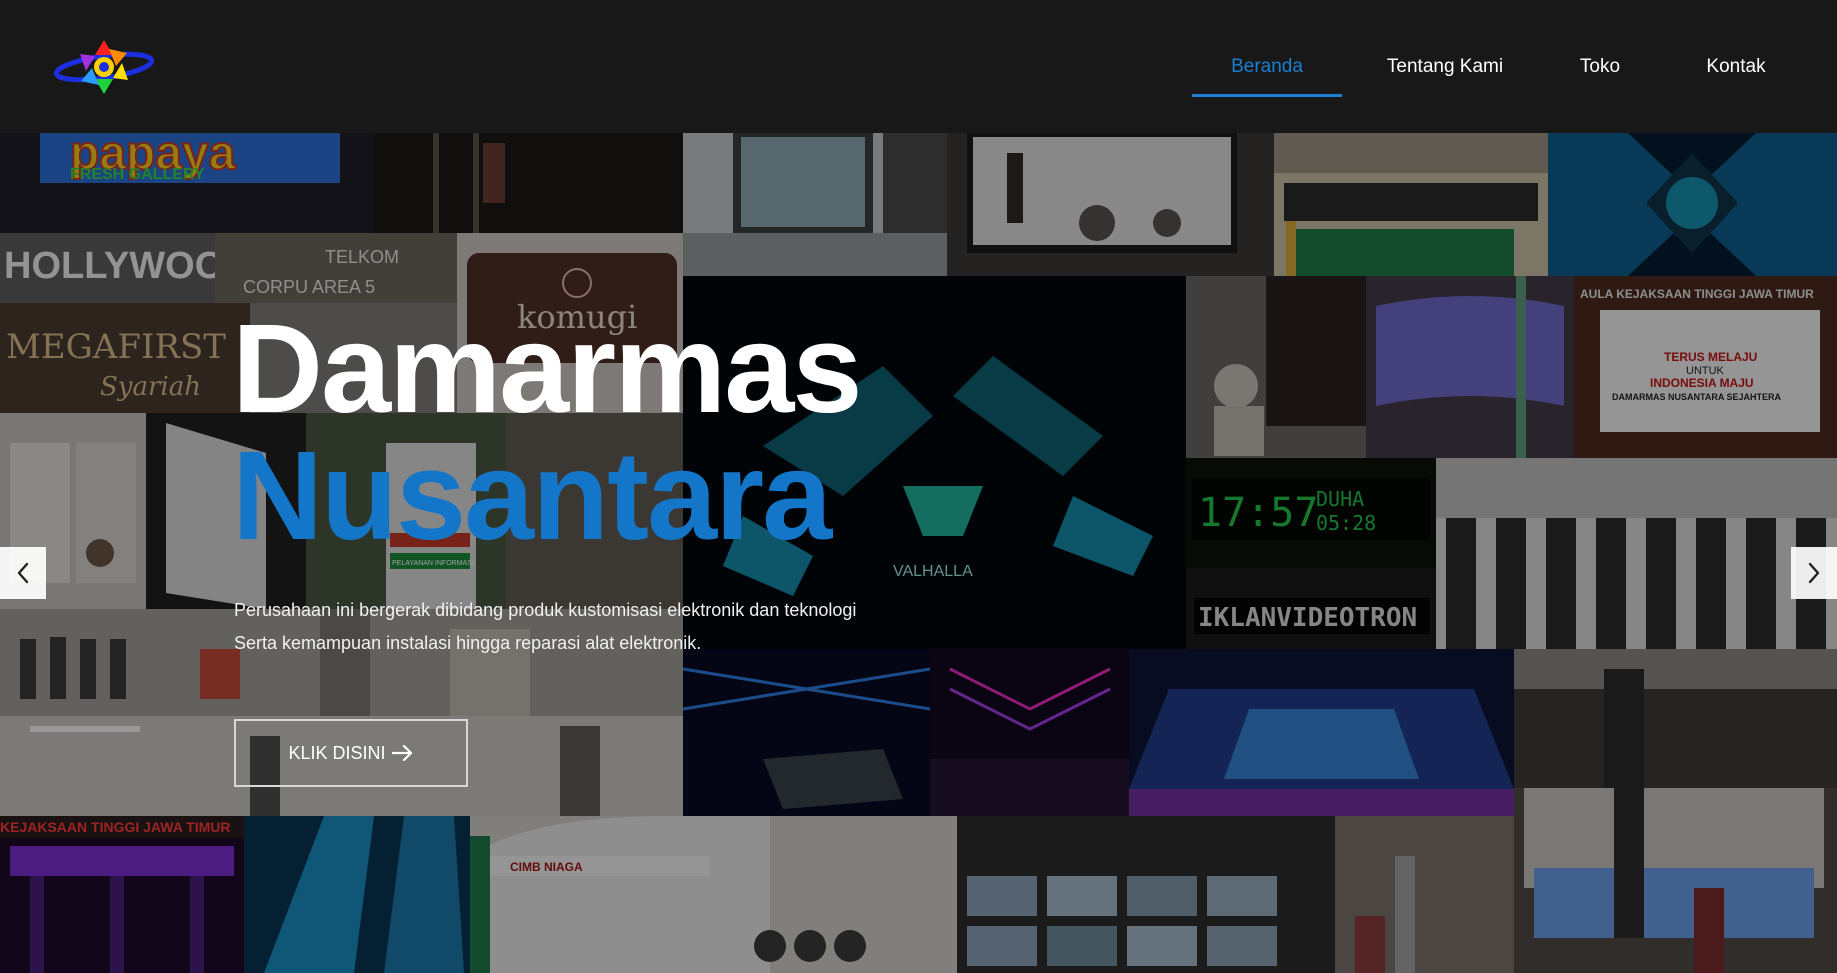 The image size is (1837, 973). I want to click on cta-button-label: KLIK DISINI, so click(337, 752).